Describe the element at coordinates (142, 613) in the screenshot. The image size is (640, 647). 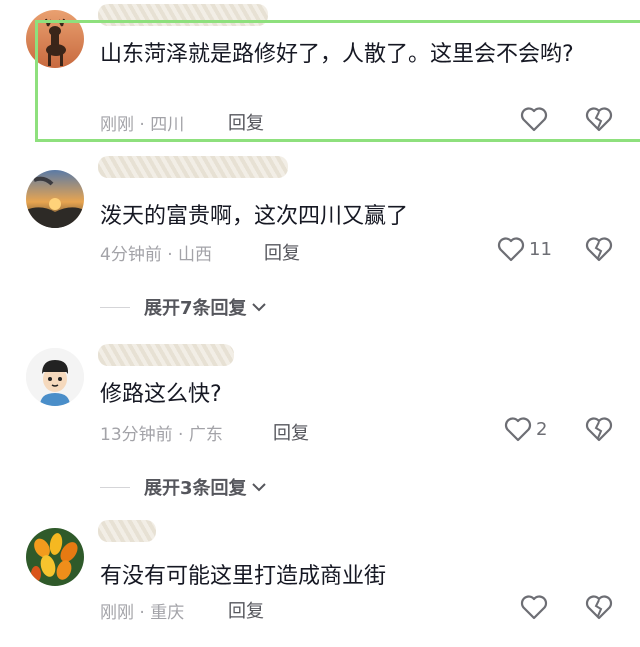
I see `comment-meta: 刚刚 · 重庆` at that location.